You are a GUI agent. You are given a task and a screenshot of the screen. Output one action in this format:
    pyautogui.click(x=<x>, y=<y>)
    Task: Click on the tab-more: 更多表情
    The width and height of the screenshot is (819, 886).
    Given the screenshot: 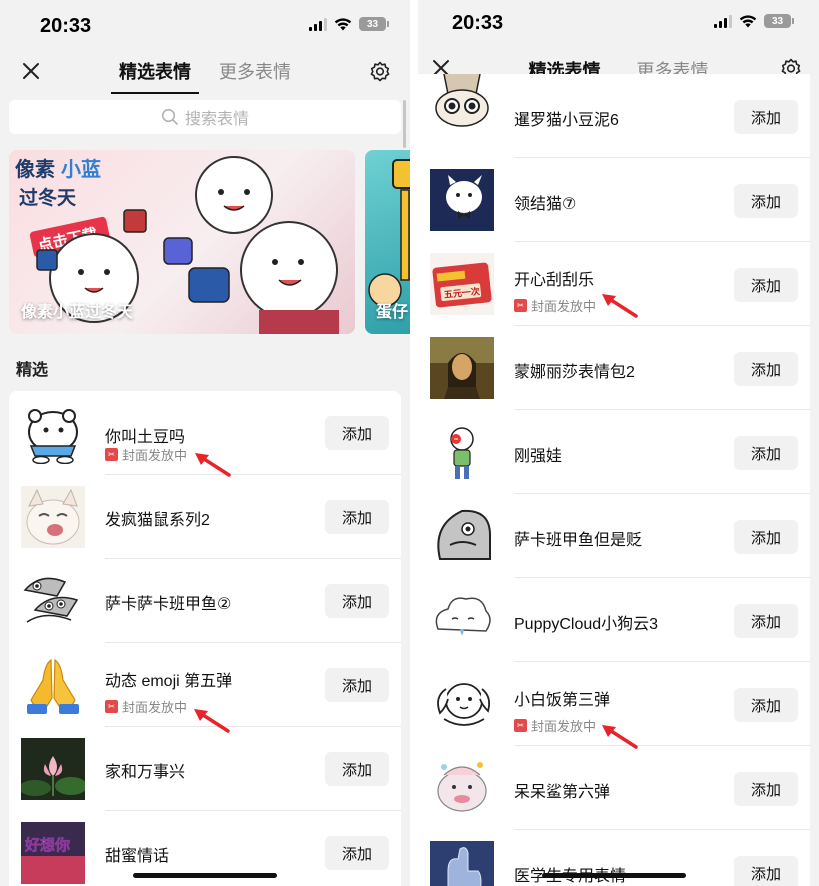 What is the action you would take?
    pyautogui.click(x=255, y=76)
    